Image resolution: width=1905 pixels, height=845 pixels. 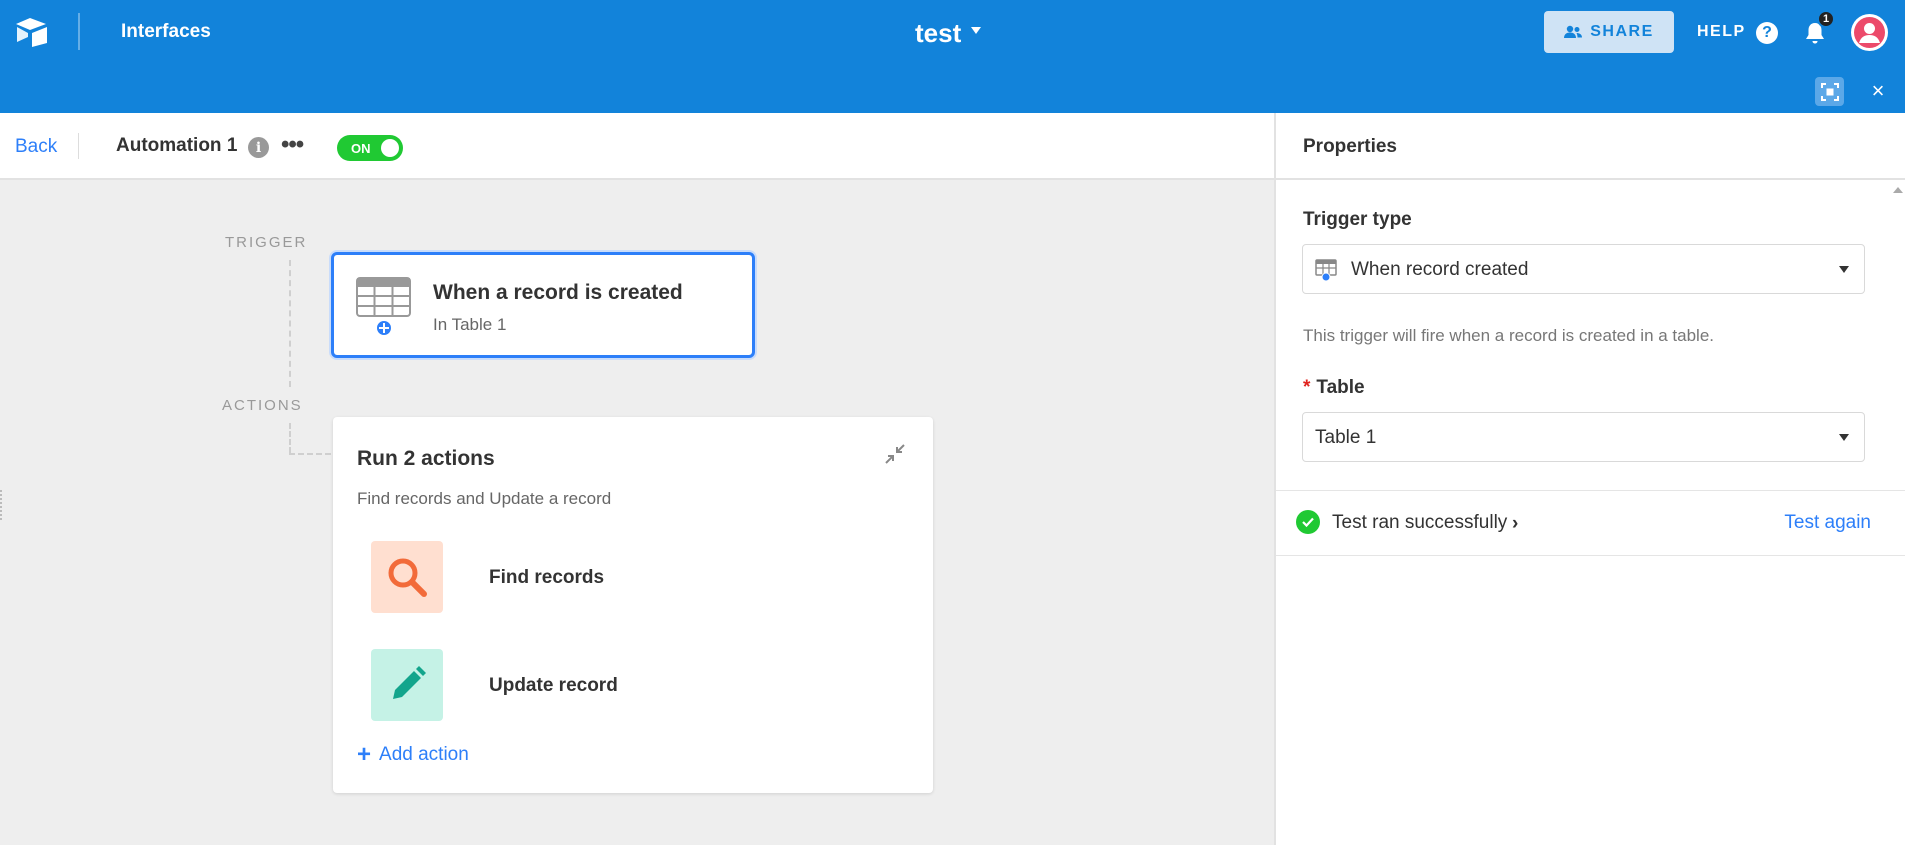 I want to click on notification-badge: 1, so click(x=1826, y=19).